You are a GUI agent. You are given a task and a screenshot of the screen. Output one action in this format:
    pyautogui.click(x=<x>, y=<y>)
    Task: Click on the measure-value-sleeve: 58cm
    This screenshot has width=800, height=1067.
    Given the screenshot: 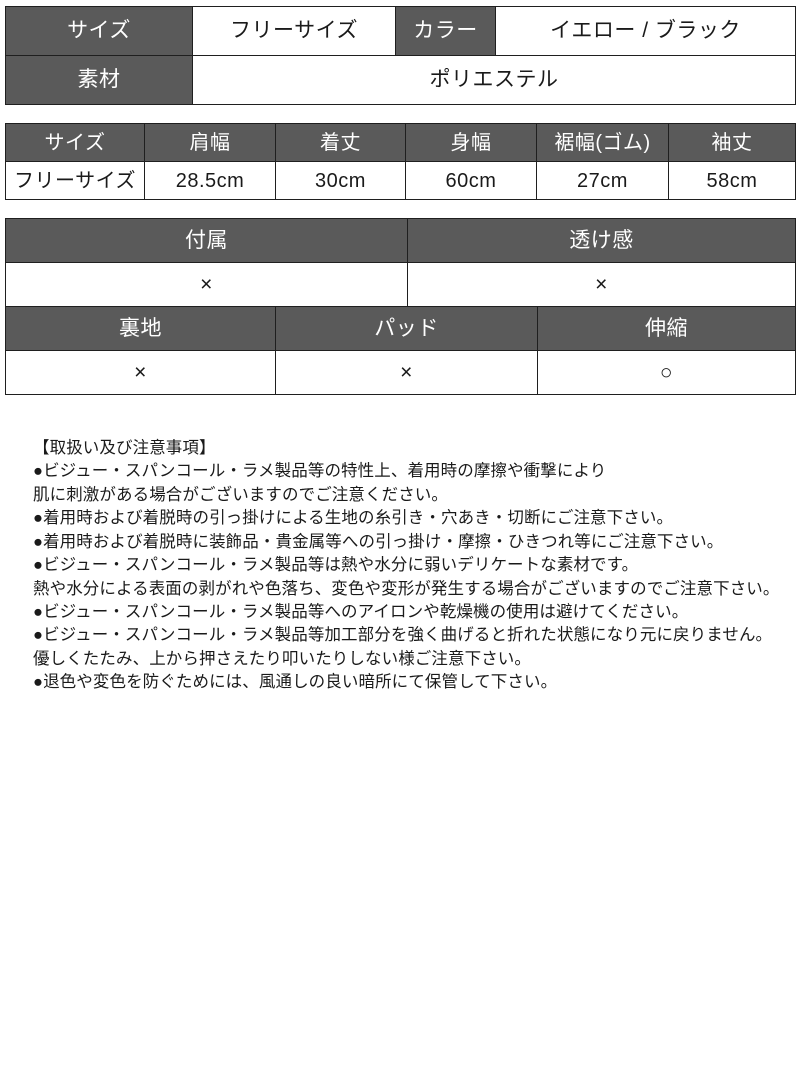 What is the action you would take?
    pyautogui.click(x=732, y=180)
    